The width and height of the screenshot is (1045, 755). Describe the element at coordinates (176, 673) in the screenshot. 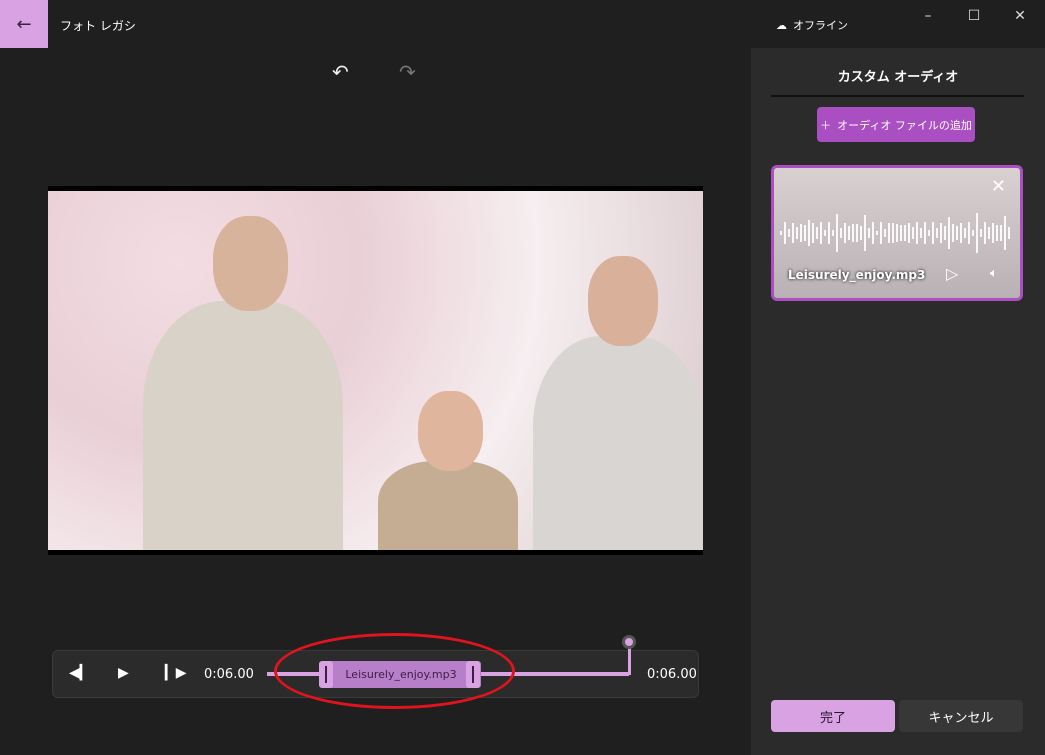

I see `next-frame-button: ▎▶` at that location.